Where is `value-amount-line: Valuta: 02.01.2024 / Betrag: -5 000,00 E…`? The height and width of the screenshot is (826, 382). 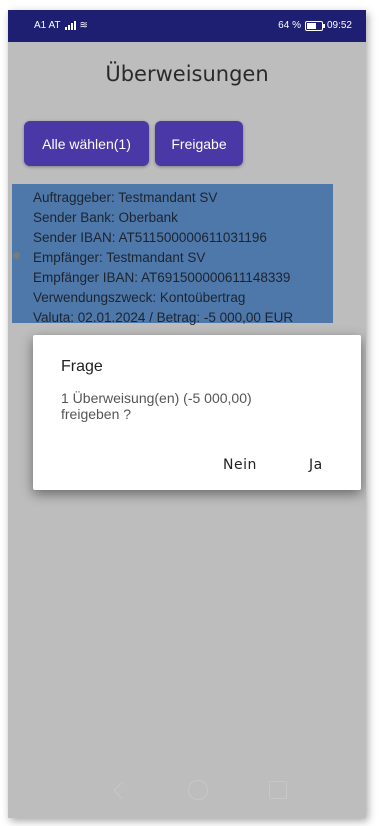
value-amount-line: Valuta: 02.01.2024 / Betrag: -5 000,00 E… is located at coordinates (163, 317).